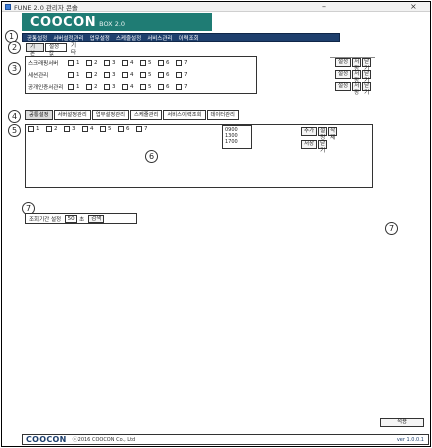 This screenshot has height=448, width=432. Describe the element at coordinates (146, 115) in the screenshot. I see `tab-schedule: 스케줄관리` at that location.